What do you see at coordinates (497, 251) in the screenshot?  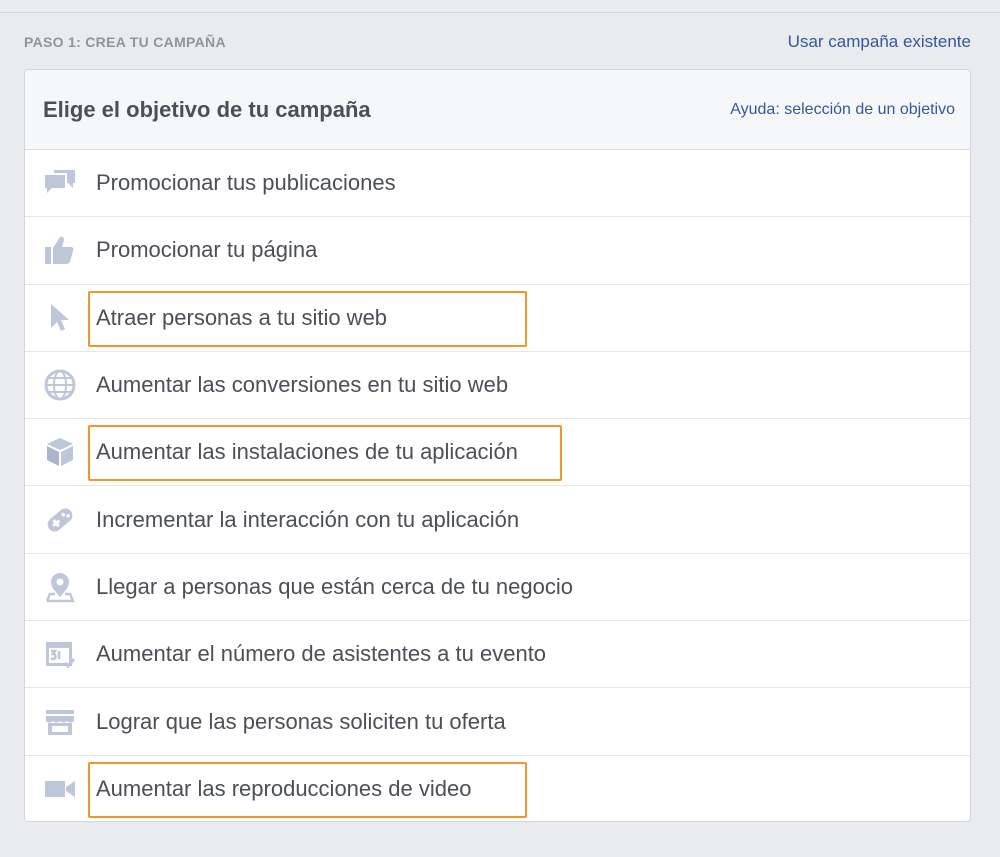 I see `objective-promote-page: Promocionar tu página` at bounding box center [497, 251].